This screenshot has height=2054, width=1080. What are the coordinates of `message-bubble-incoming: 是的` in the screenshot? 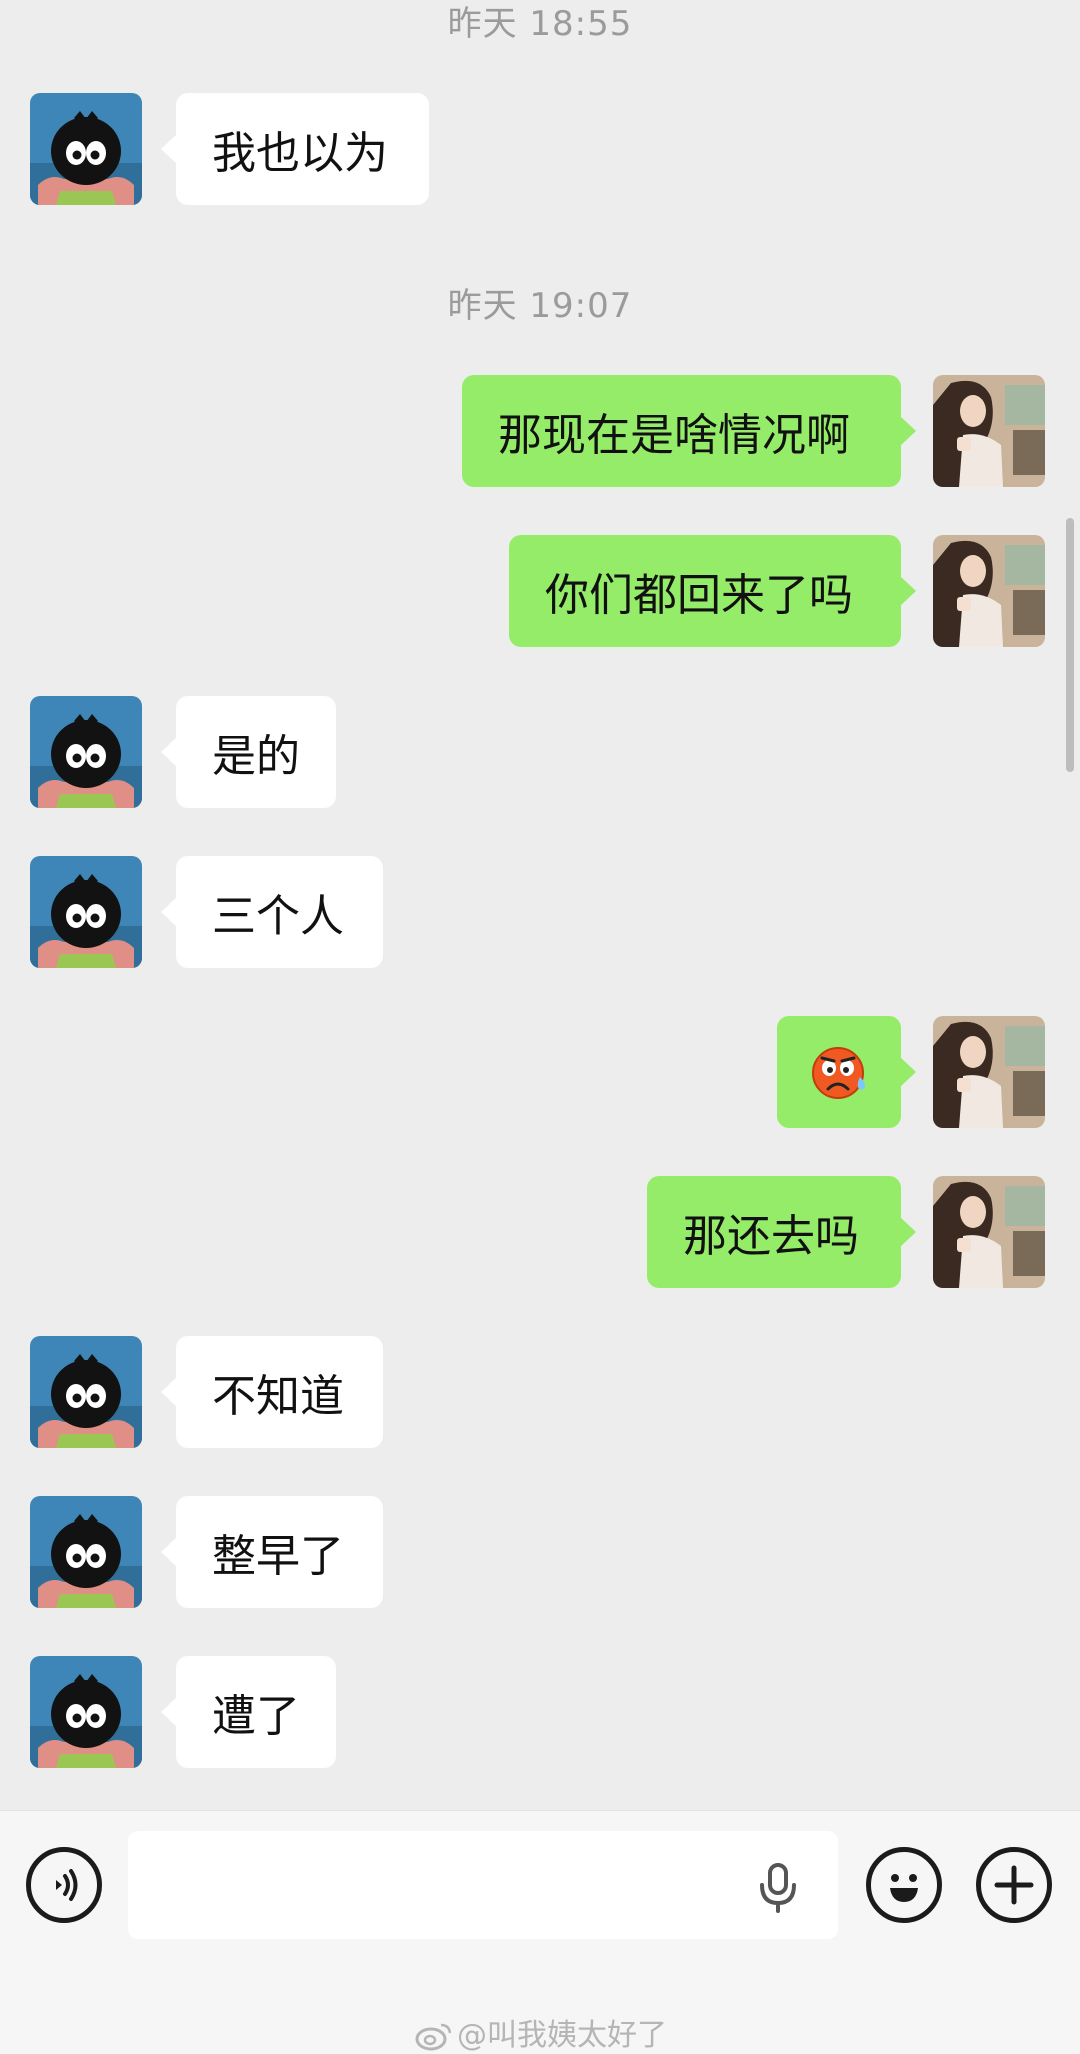 It's located at (248, 752).